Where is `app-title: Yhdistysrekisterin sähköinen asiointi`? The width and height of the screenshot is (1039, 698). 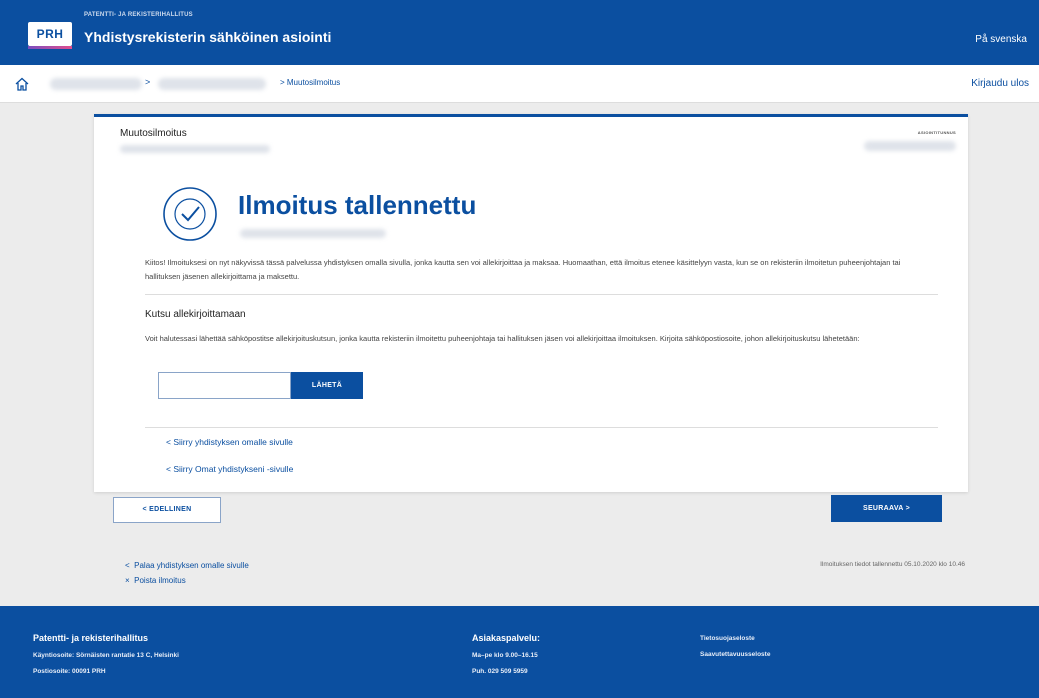
app-title: Yhdistysrekisterin sähköinen asiointi is located at coordinates (208, 37).